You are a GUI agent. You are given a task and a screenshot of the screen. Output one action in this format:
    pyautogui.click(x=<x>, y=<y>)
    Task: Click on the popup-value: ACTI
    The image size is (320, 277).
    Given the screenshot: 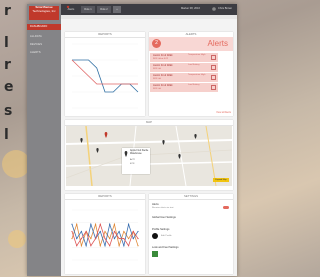 What is the action you would take?
    pyautogui.click(x=132, y=160)
    